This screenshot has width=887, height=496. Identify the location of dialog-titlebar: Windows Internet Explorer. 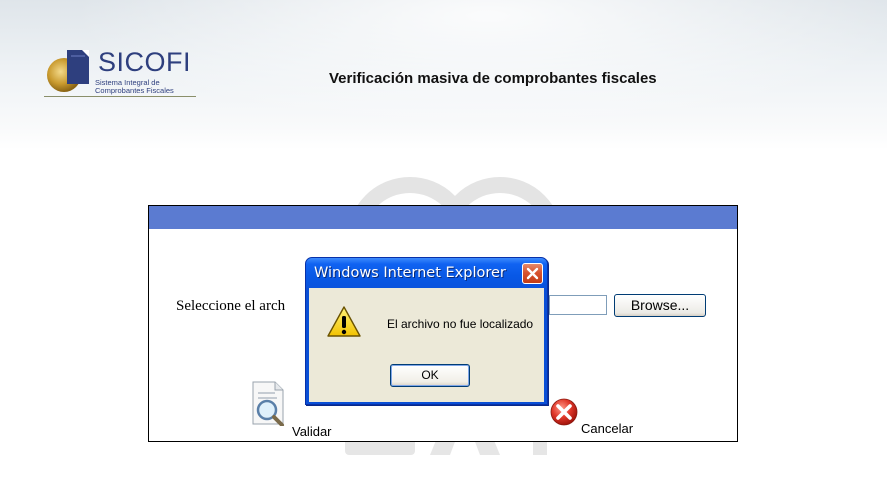
(426, 273).